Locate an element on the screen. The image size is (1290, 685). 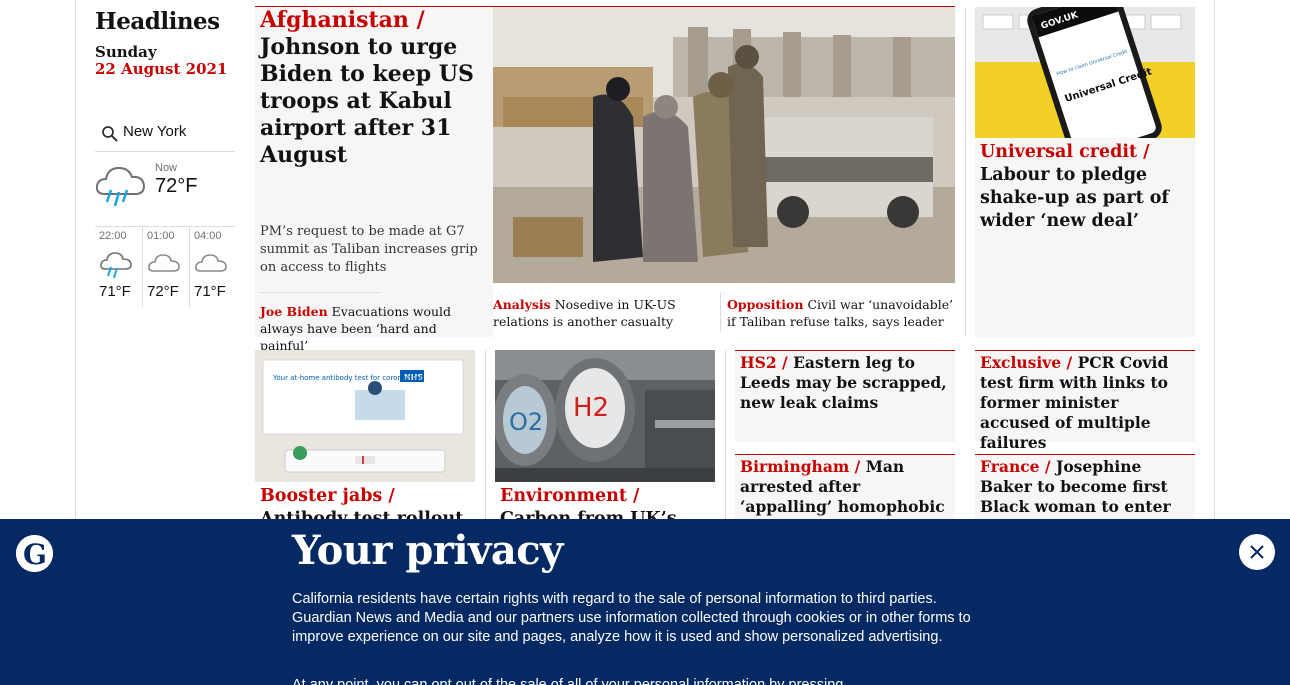
sublink-kicker: Joe Biden is located at coordinates (294, 311).